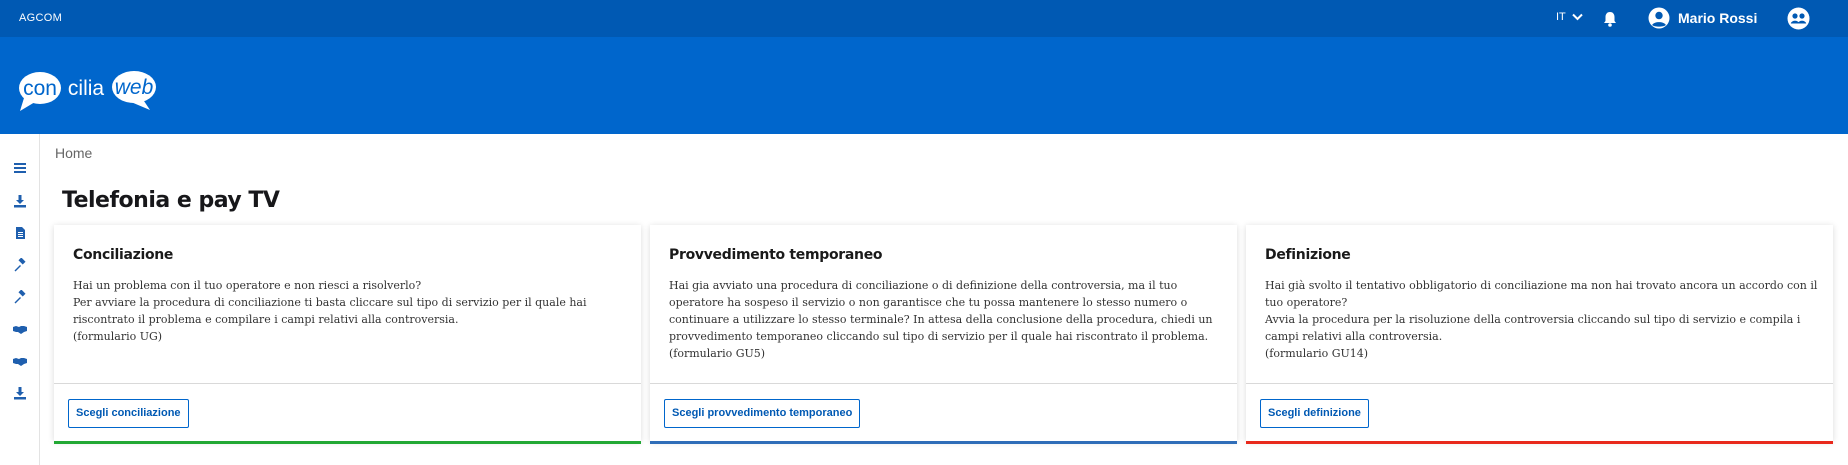  I want to click on user-menu: Mario Rossi, so click(1702, 18).